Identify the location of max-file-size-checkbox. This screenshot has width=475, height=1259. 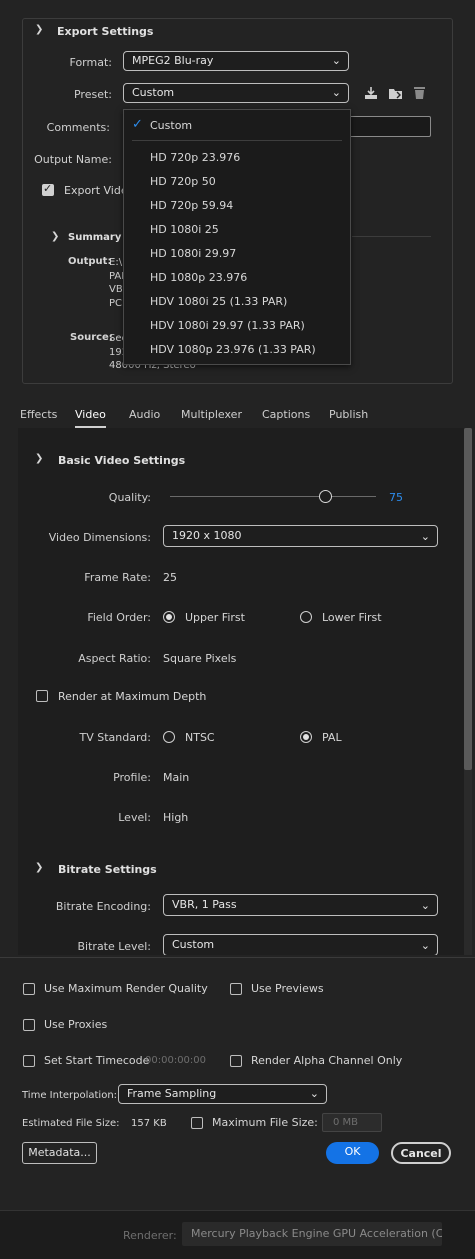
(197, 1123).